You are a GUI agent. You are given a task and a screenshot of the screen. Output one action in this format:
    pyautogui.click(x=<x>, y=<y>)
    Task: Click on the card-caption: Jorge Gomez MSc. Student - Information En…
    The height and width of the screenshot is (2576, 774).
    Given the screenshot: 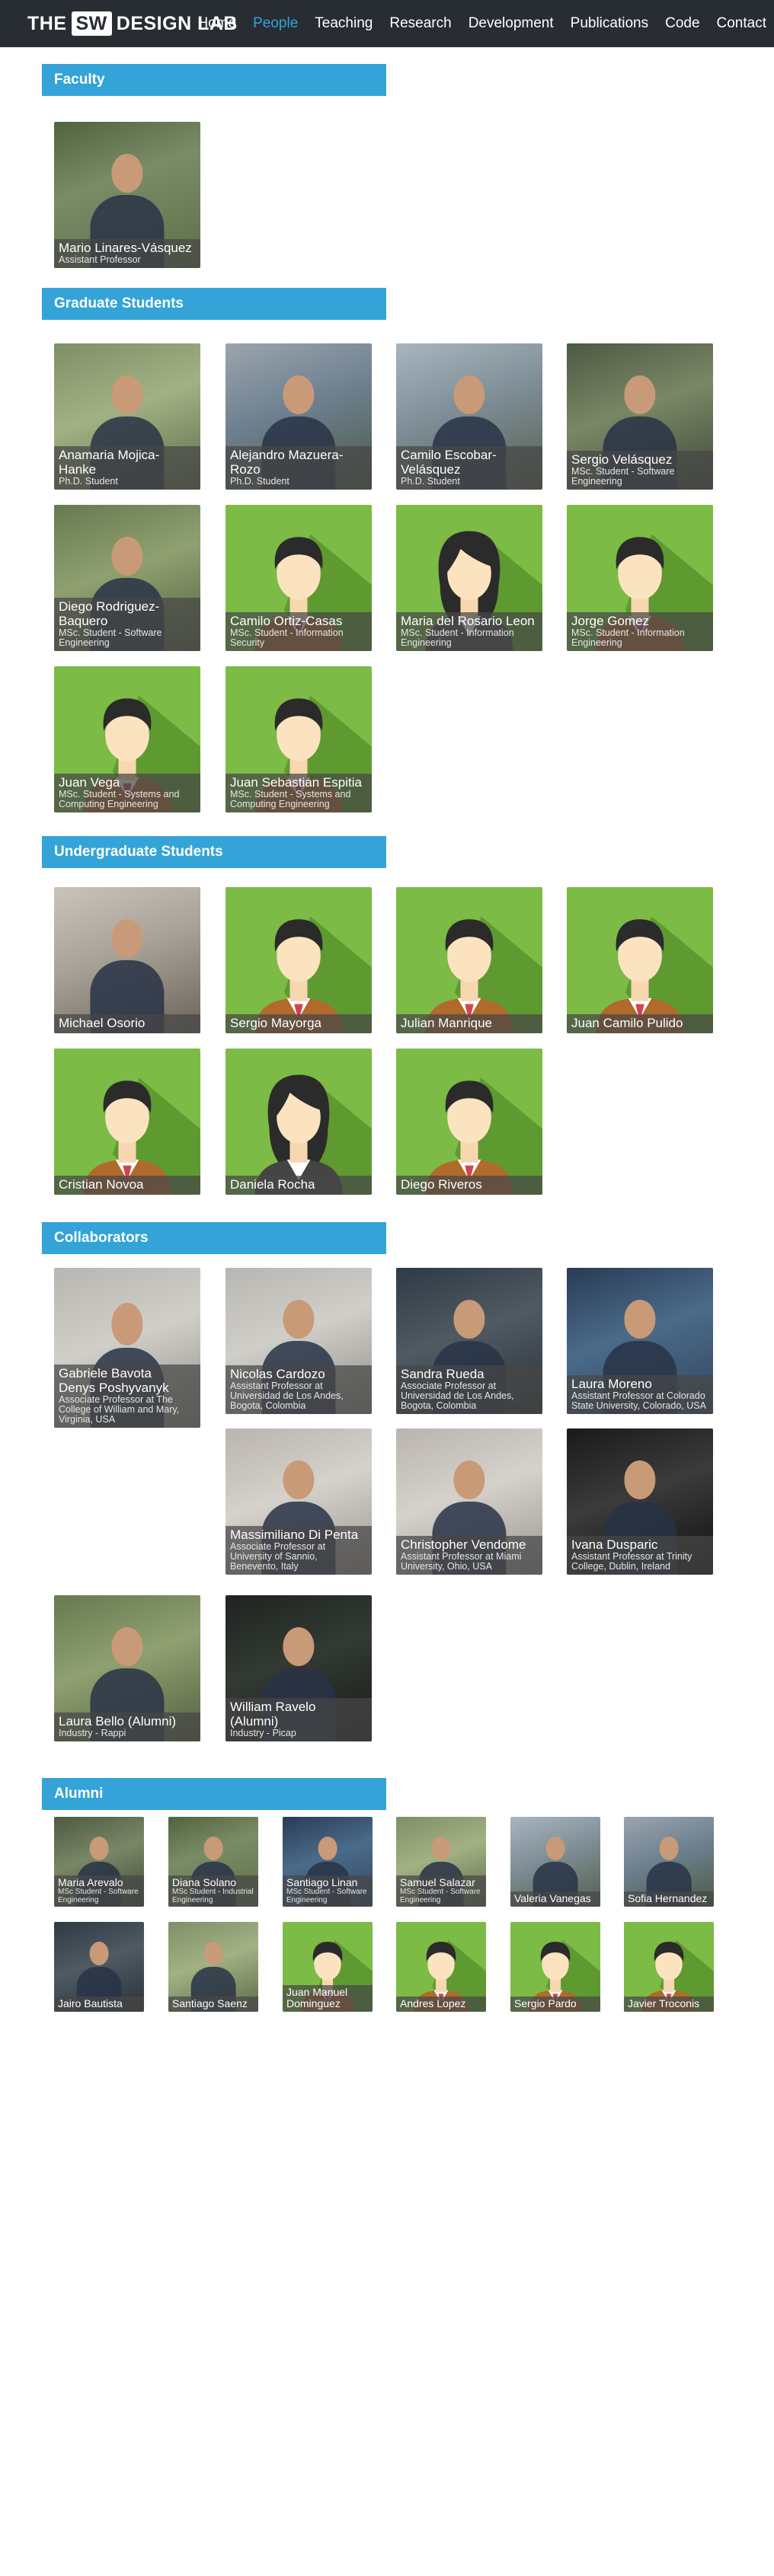 What is the action you would take?
    pyautogui.click(x=640, y=631)
    